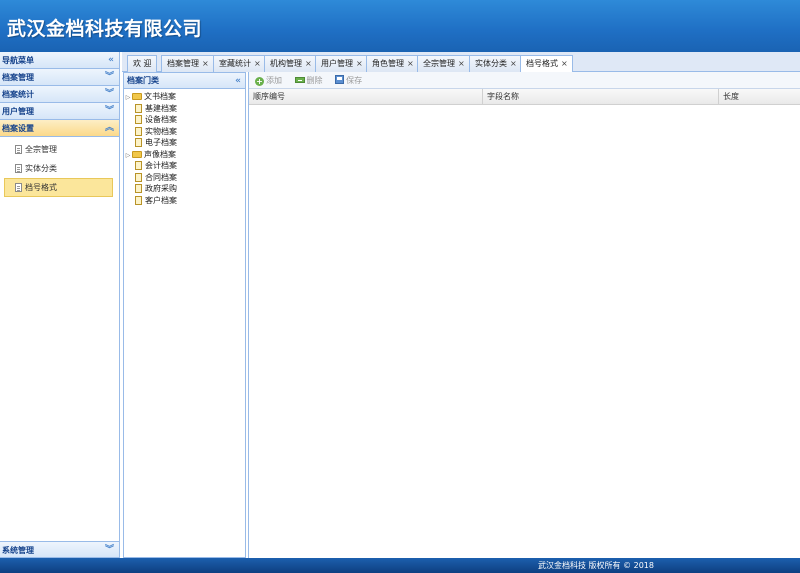  Describe the element at coordinates (161, 188) in the screenshot. I see `tree-node-label: 政府采购` at that location.